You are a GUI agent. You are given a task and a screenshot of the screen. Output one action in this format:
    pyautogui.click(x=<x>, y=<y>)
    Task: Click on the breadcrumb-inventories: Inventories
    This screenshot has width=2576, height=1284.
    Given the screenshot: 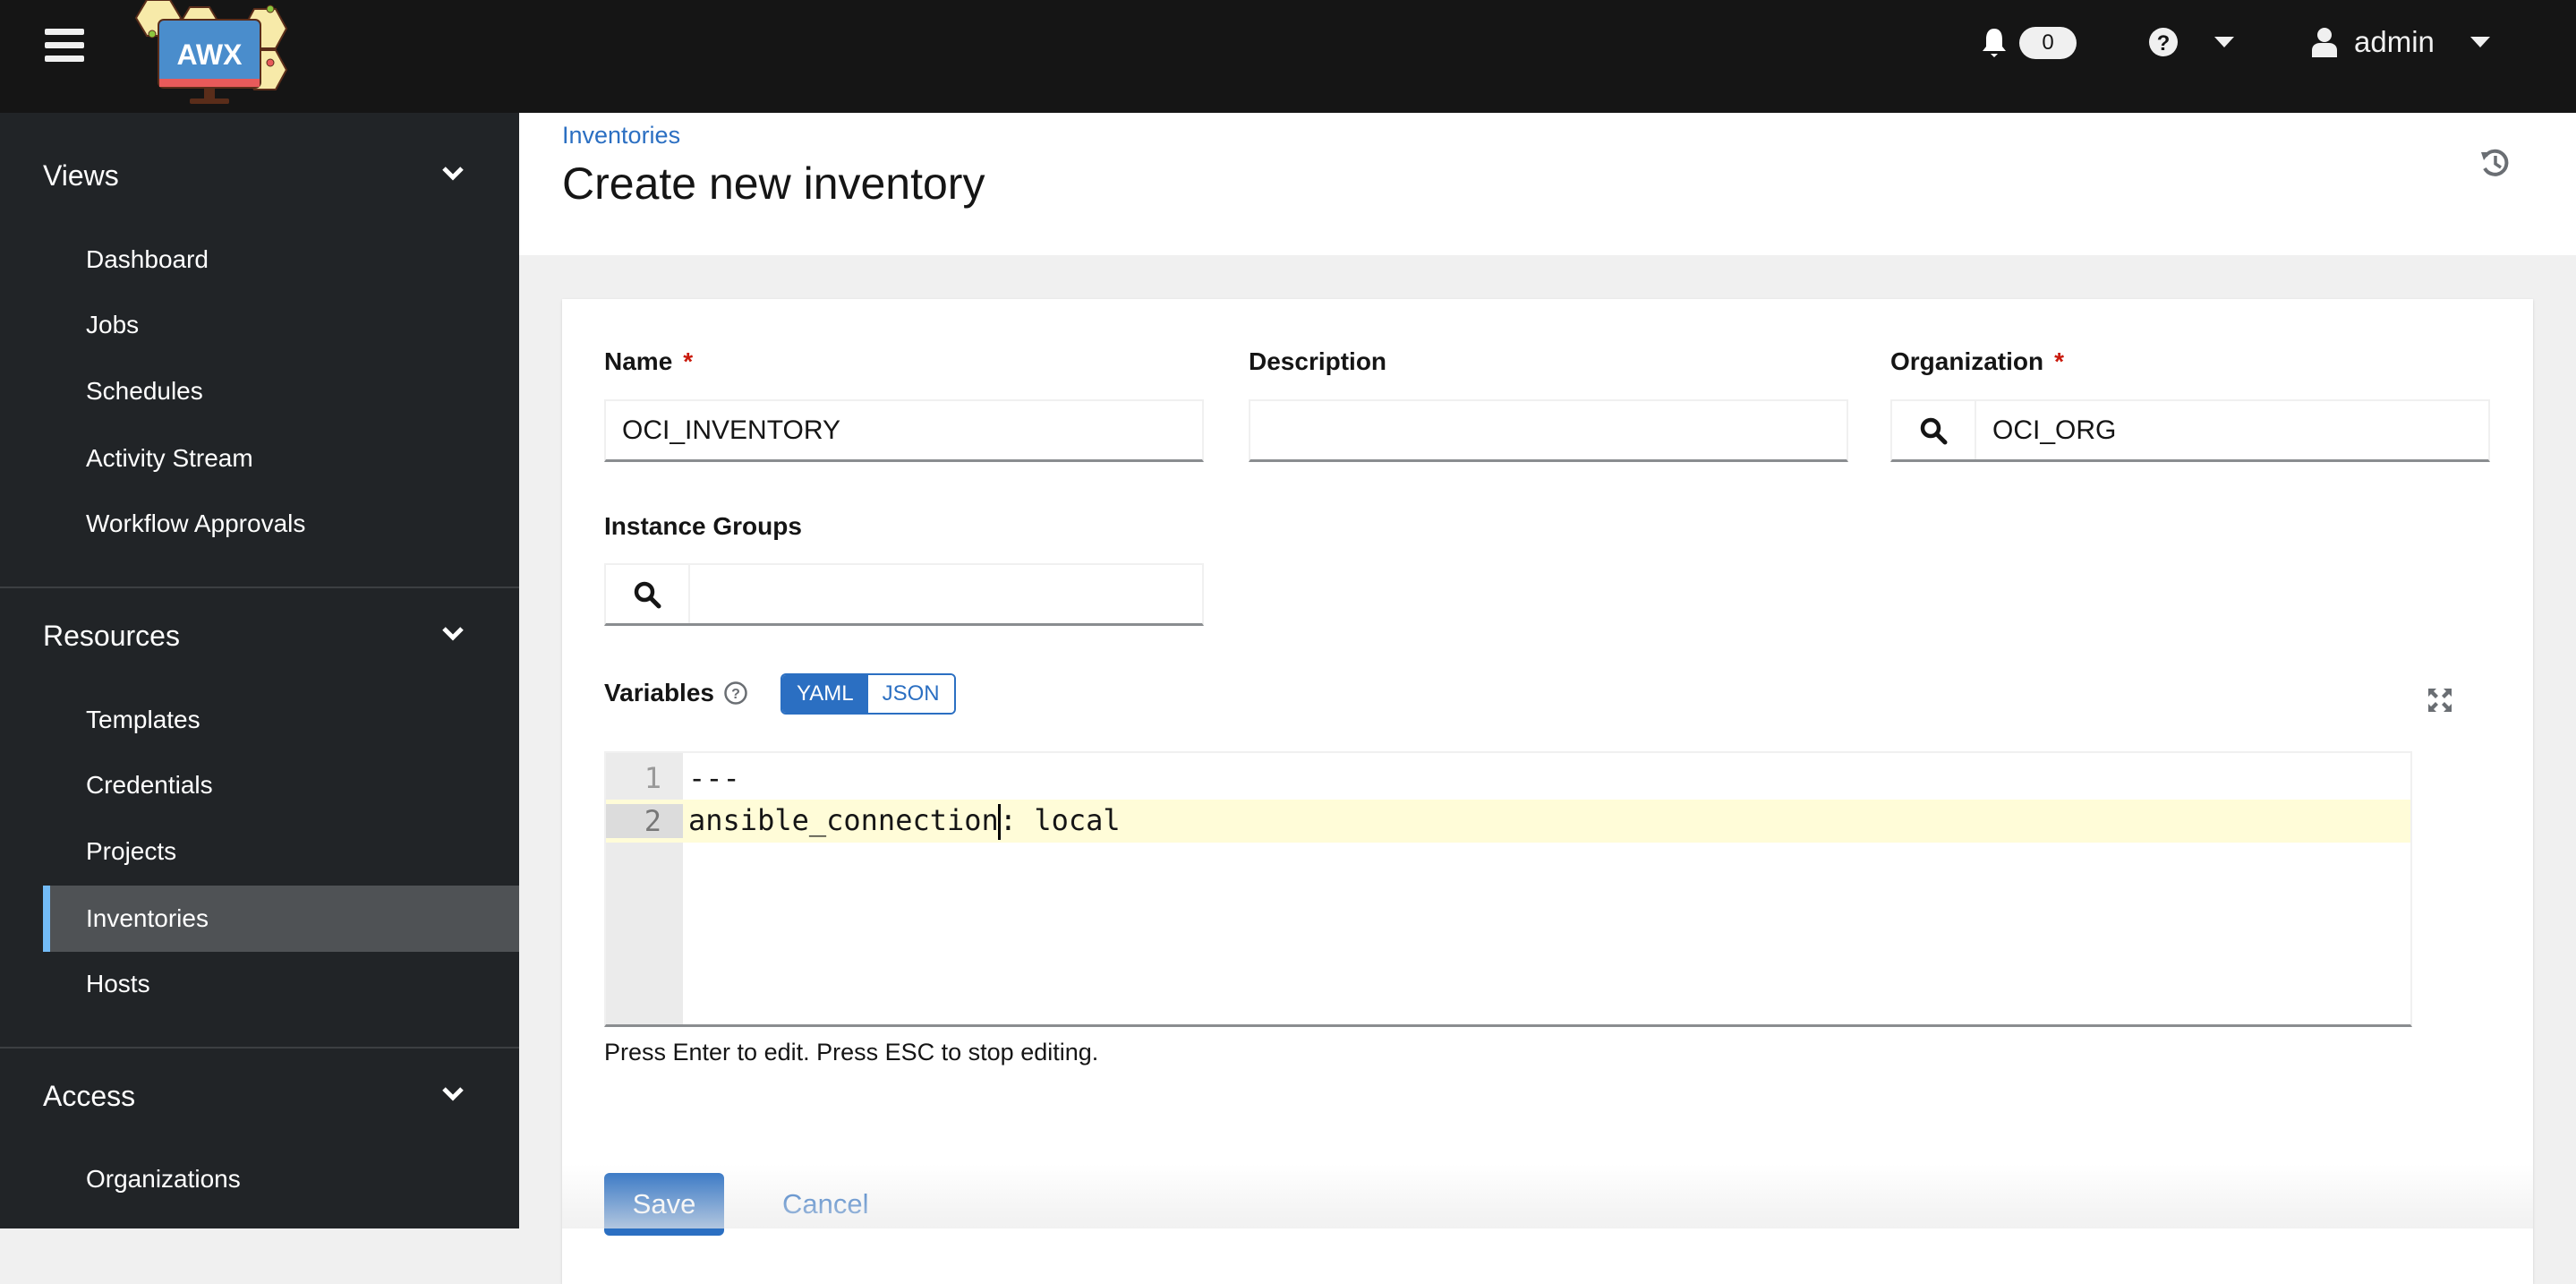 What is the action you would take?
    pyautogui.click(x=621, y=136)
    